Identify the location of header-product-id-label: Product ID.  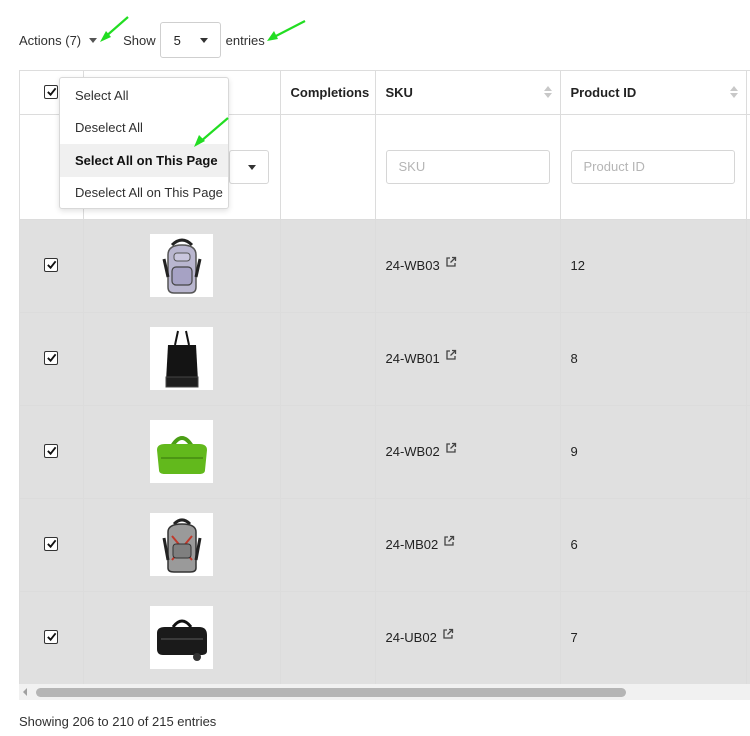
(603, 92).